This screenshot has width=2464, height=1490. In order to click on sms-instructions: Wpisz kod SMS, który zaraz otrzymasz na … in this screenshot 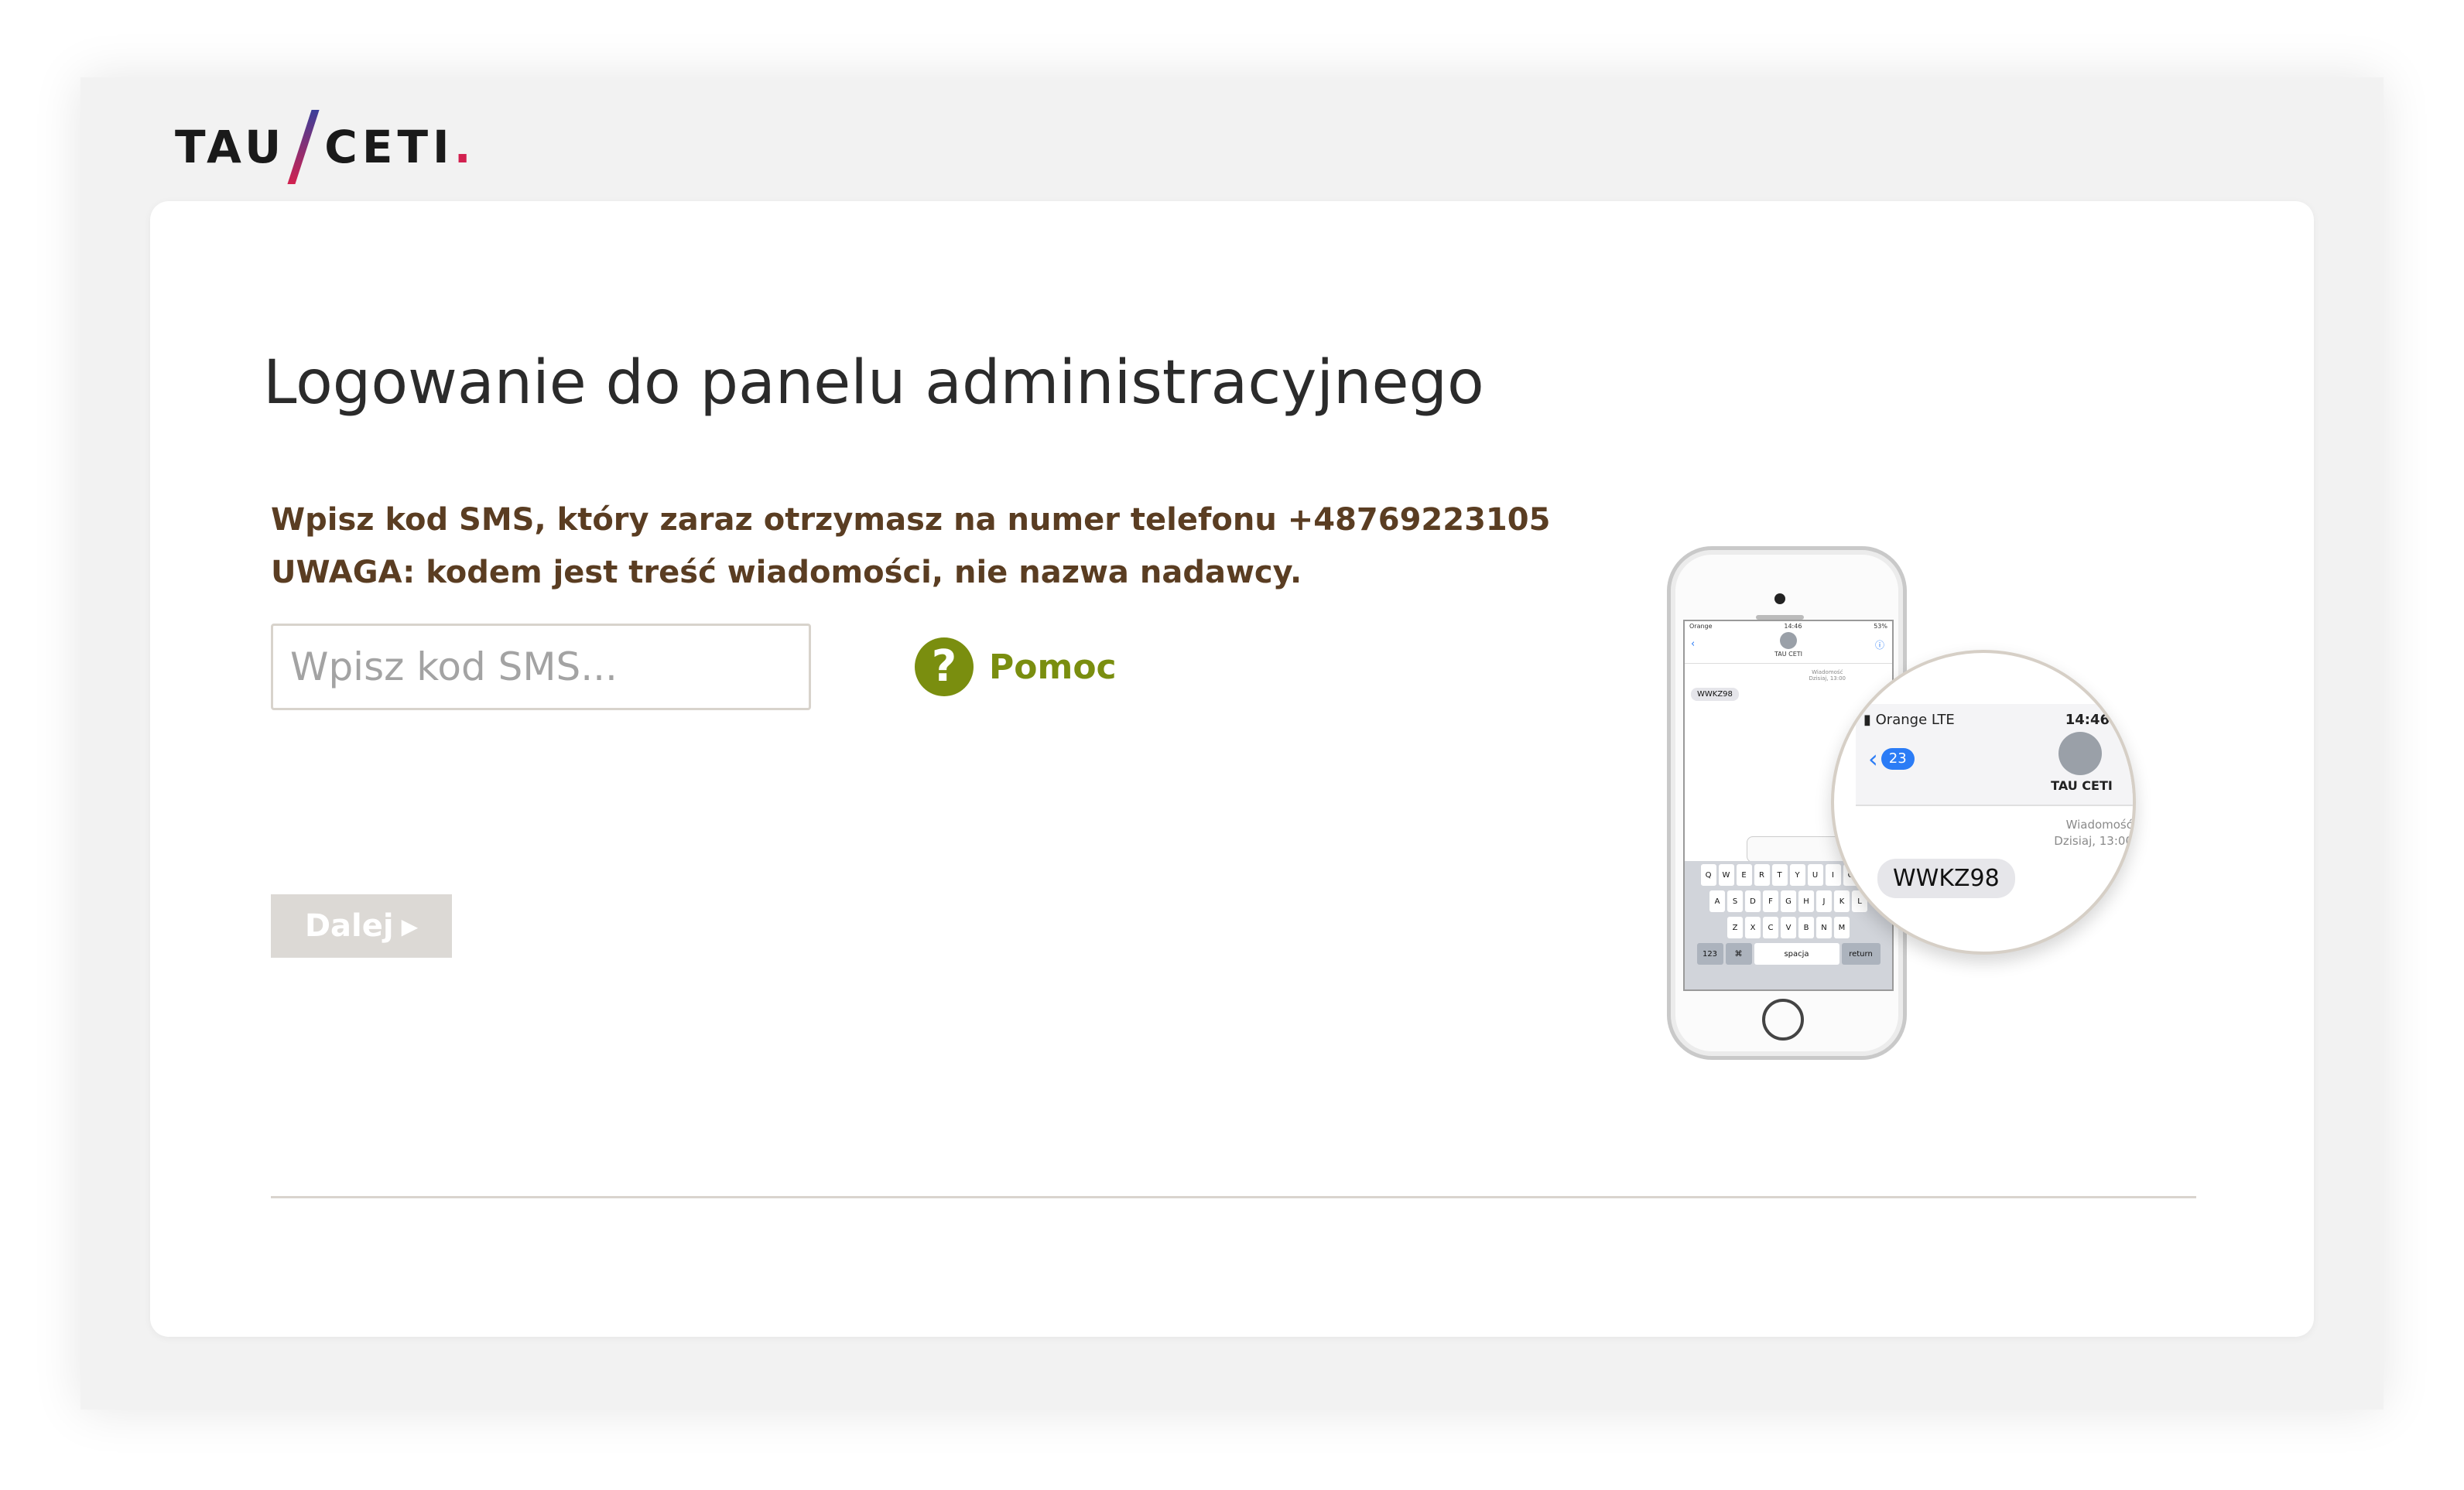, I will do `click(910, 547)`.